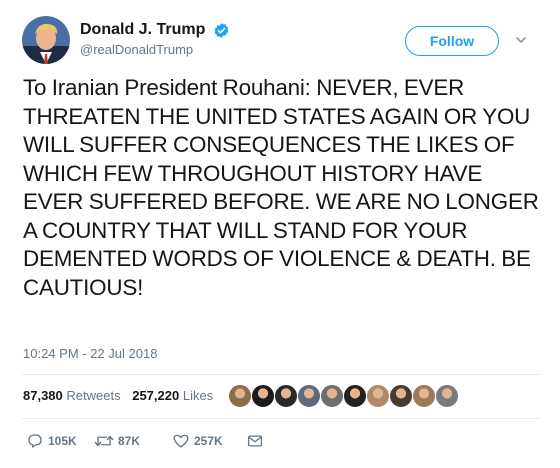 The image size is (560, 468). Describe the element at coordinates (155, 49) in the screenshot. I see `author-handle: @realDonaldTrump` at that location.